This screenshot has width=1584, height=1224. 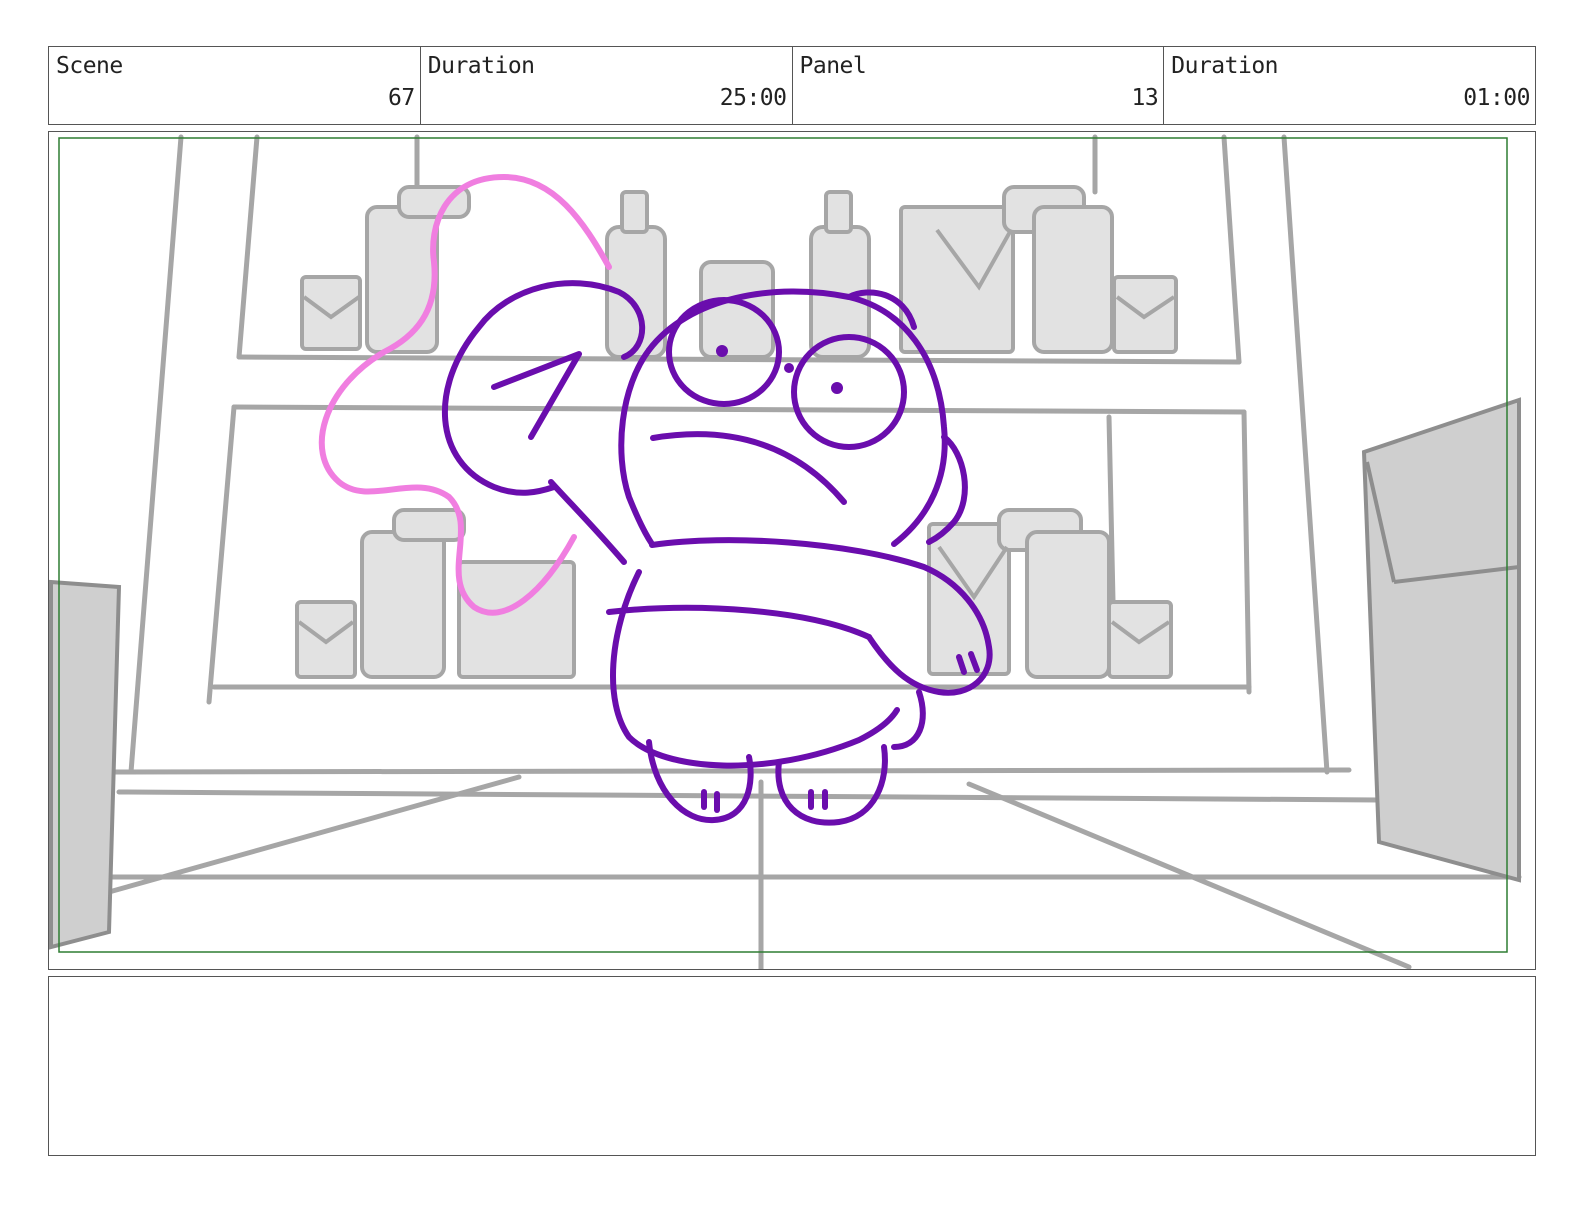 I want to click on scene-number: 67, so click(x=401, y=98).